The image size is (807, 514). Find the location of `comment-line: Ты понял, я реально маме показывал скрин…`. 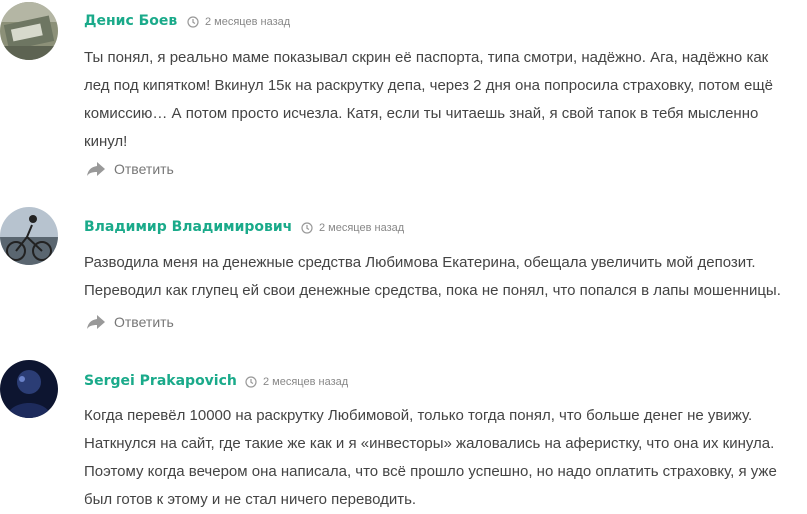

comment-line: Ты понял, я реально маме показывал скрин… is located at coordinates (426, 57).